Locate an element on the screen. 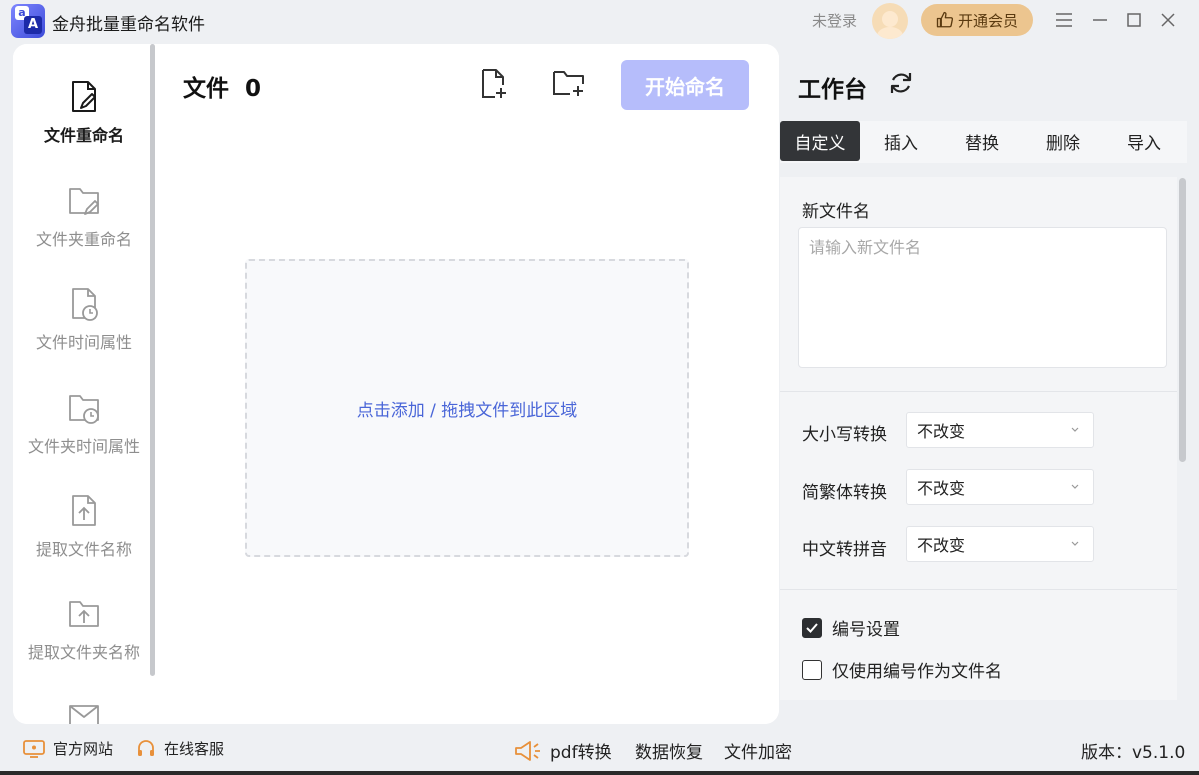 Image resolution: width=1199 pixels, height=775 pixels. headset-icon is located at coordinates (146, 747).